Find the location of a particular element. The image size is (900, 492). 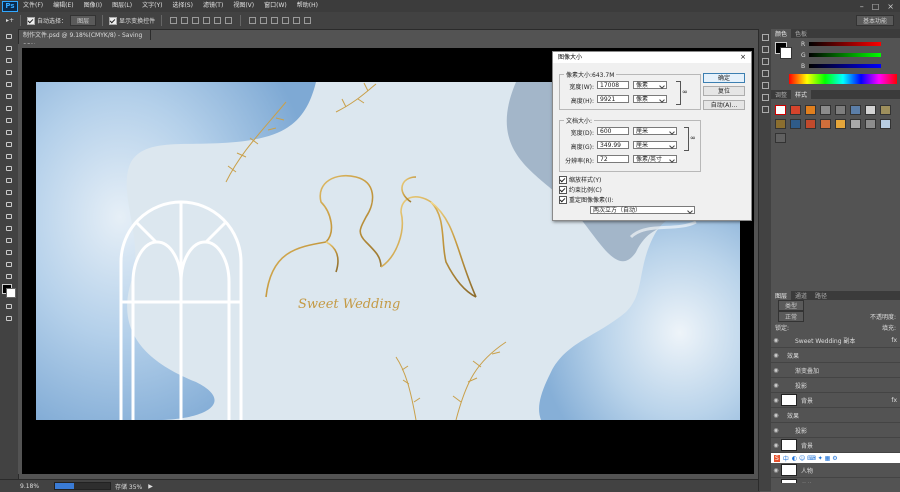

red-slider is located at coordinates (845, 44).